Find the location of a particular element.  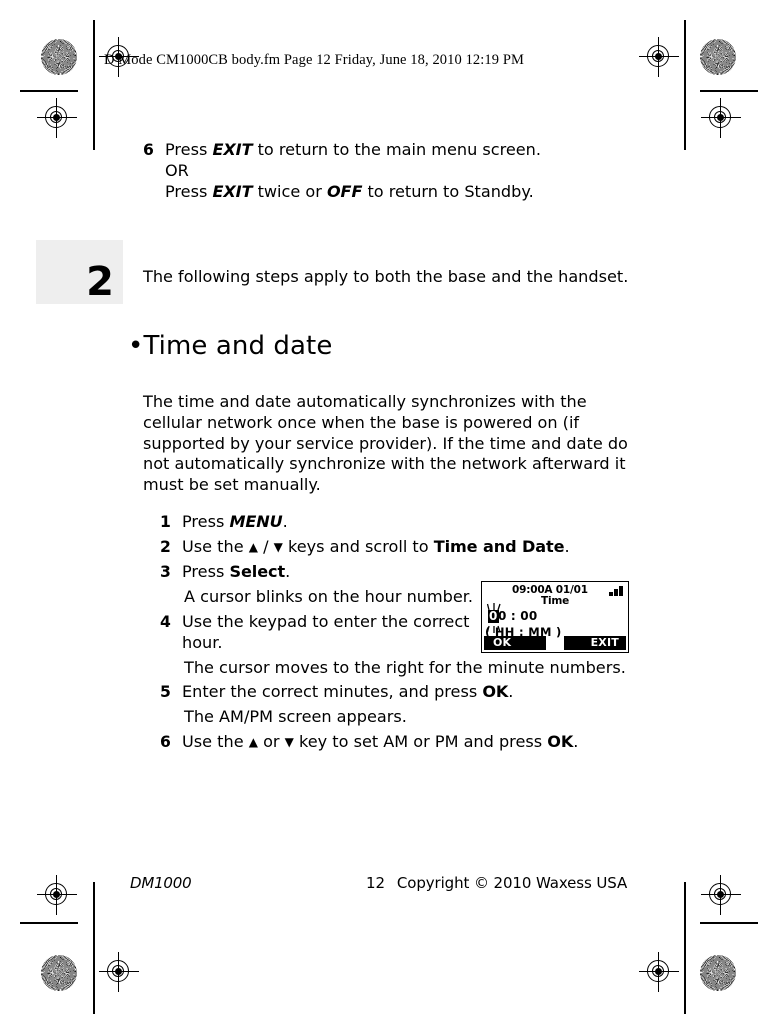

lcd-time-remaining-digits: 0 : 00 is located at coordinates (518, 616).